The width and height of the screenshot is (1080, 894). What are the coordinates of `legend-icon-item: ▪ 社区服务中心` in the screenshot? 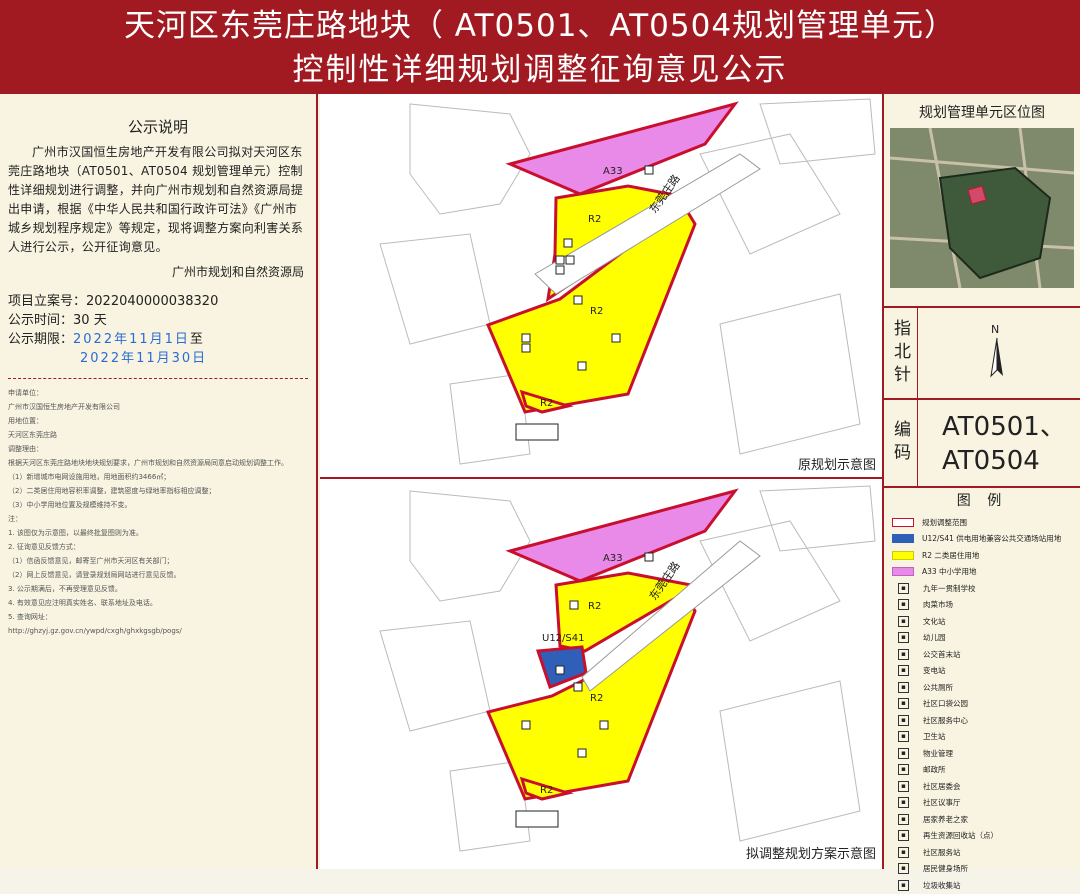 It's located at (984, 720).